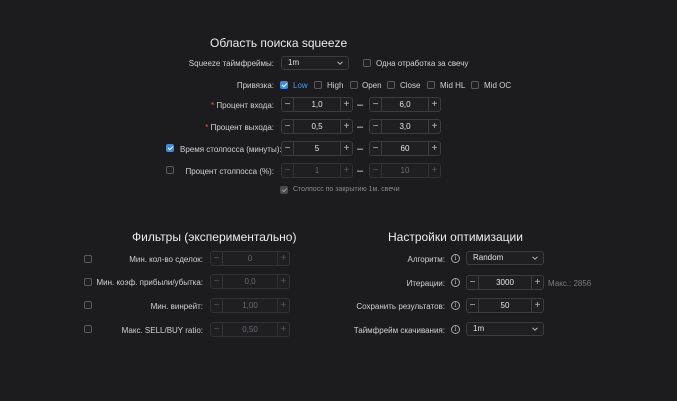 This screenshot has width=677, height=401. I want to click on stoploss-percent-max-value: 10, so click(405, 170).